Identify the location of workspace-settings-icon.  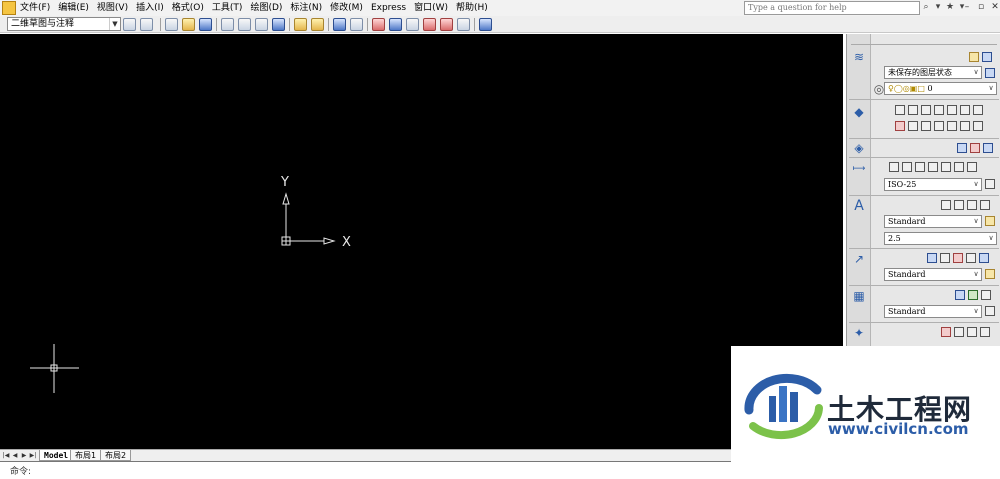
(129, 24).